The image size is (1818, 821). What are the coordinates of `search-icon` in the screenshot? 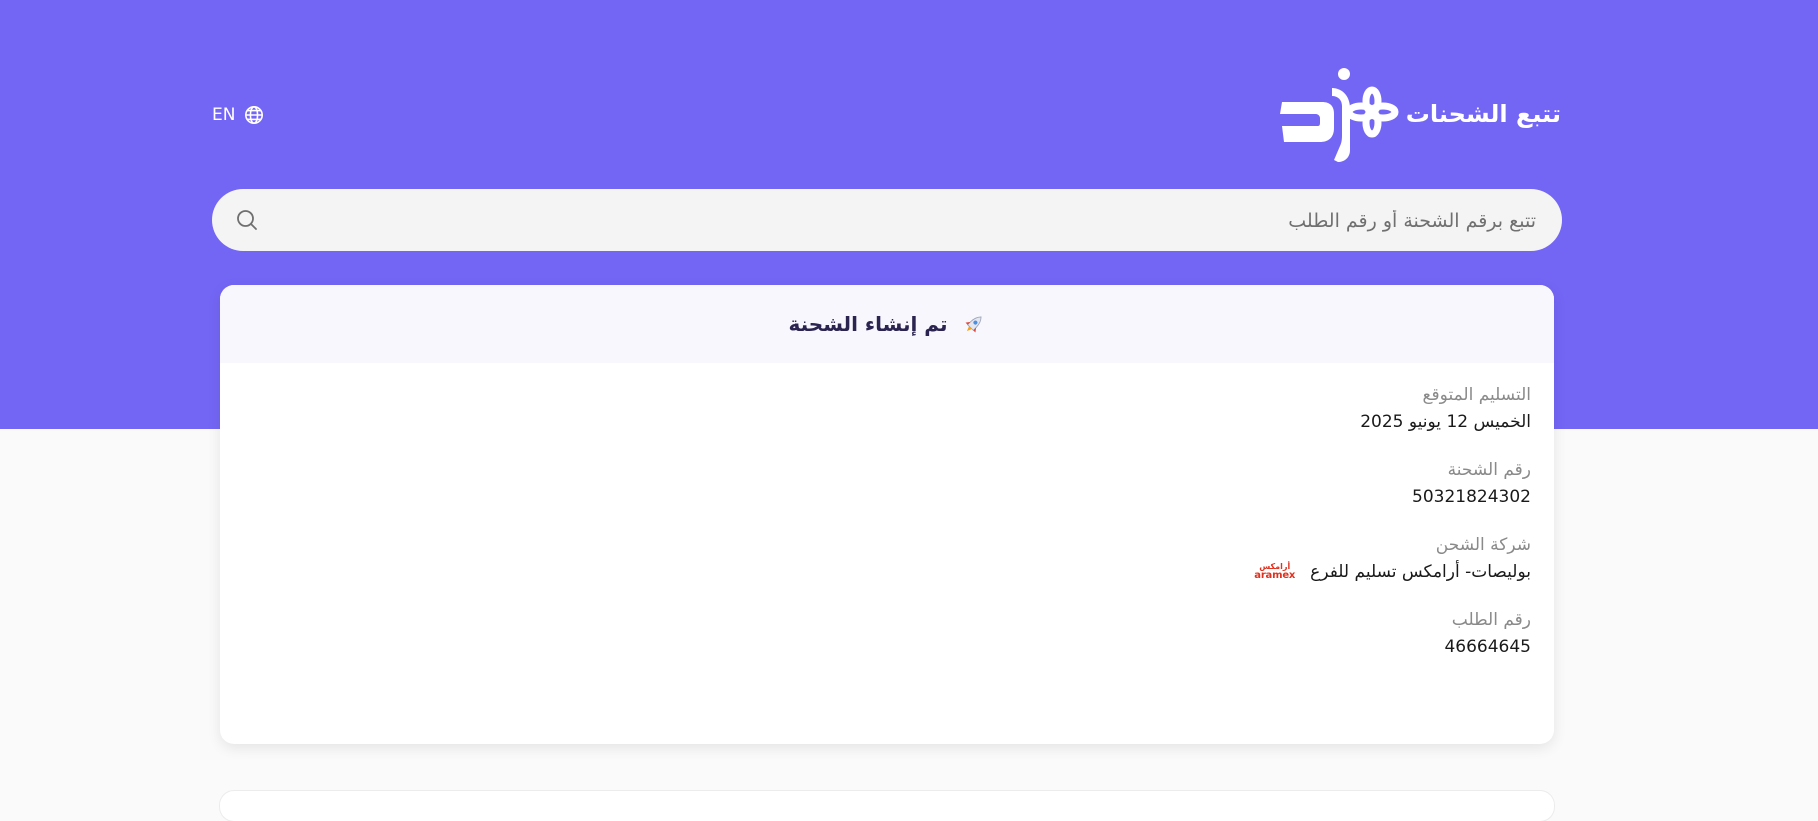 It's located at (247, 220).